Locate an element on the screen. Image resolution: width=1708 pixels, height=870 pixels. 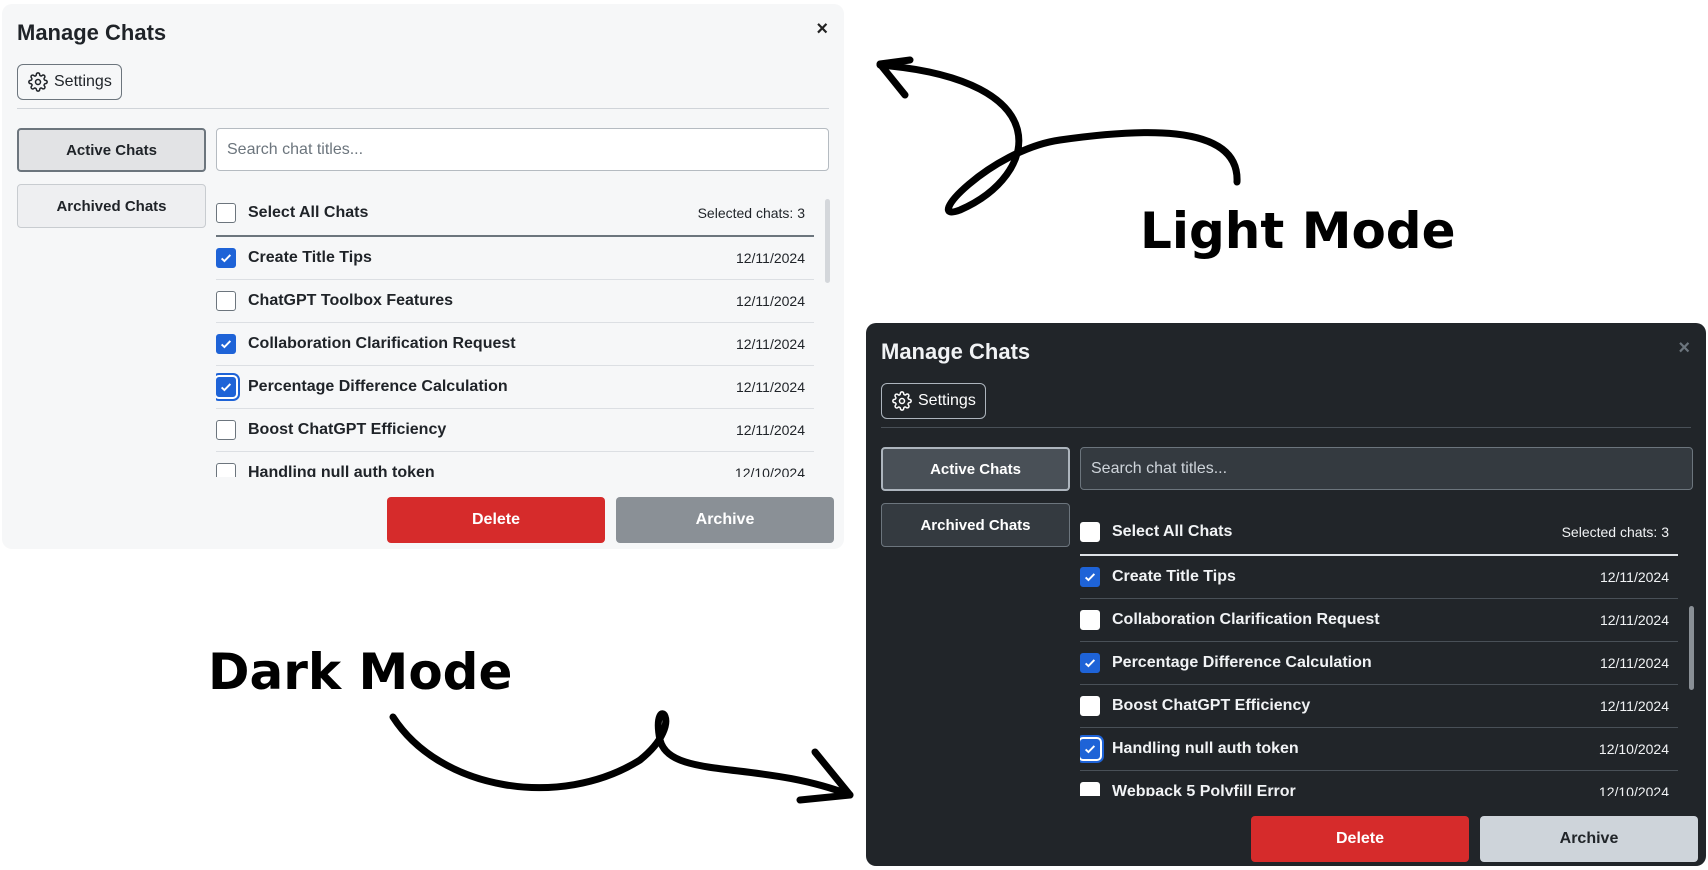
chat-title: Webpack 5 Polyfill Error is located at coordinates (1204, 789).